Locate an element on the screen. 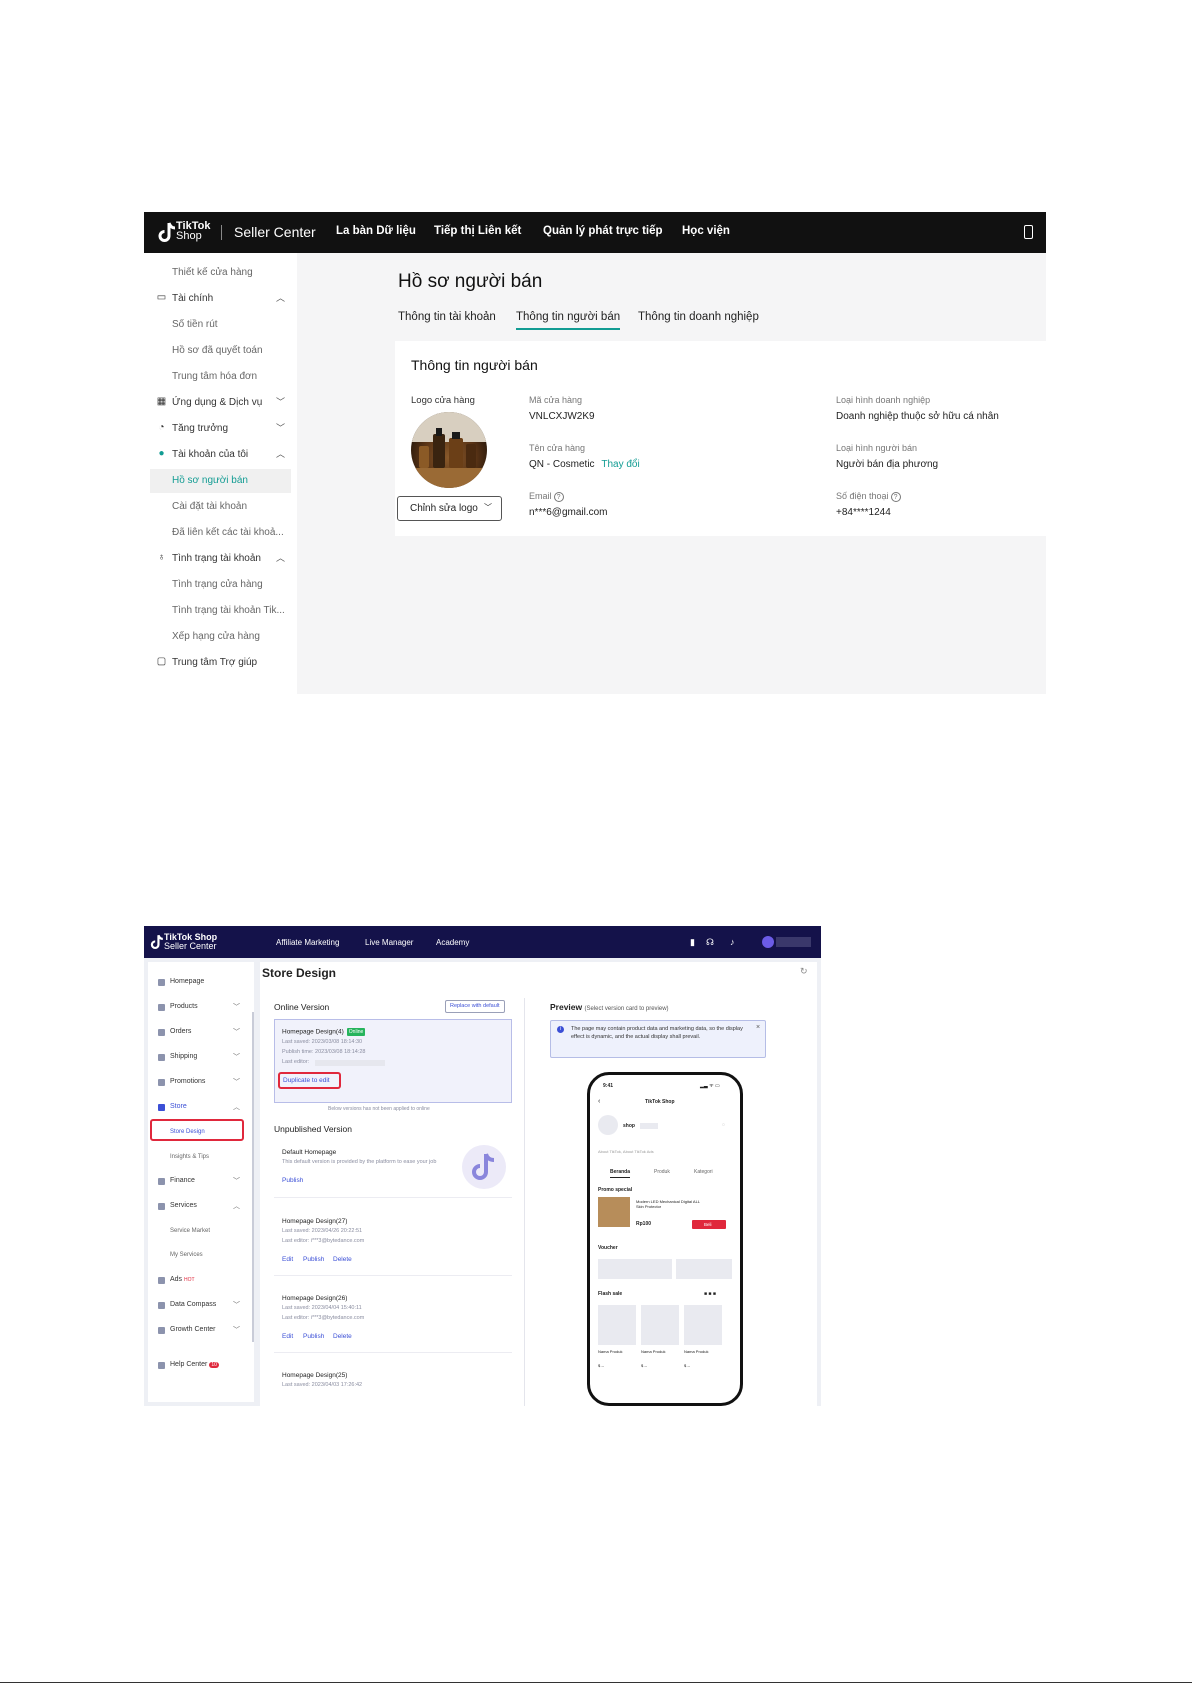 The image size is (1192, 1685). bell-icon: ♪ is located at coordinates (732, 942).